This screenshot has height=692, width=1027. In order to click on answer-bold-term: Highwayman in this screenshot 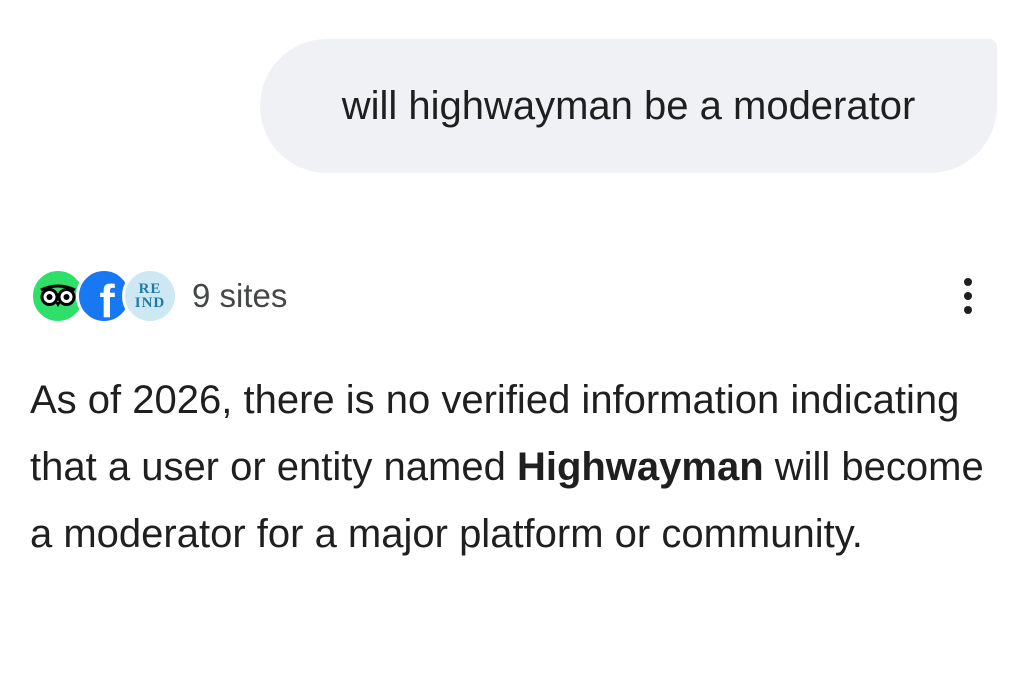, I will do `click(640, 467)`.